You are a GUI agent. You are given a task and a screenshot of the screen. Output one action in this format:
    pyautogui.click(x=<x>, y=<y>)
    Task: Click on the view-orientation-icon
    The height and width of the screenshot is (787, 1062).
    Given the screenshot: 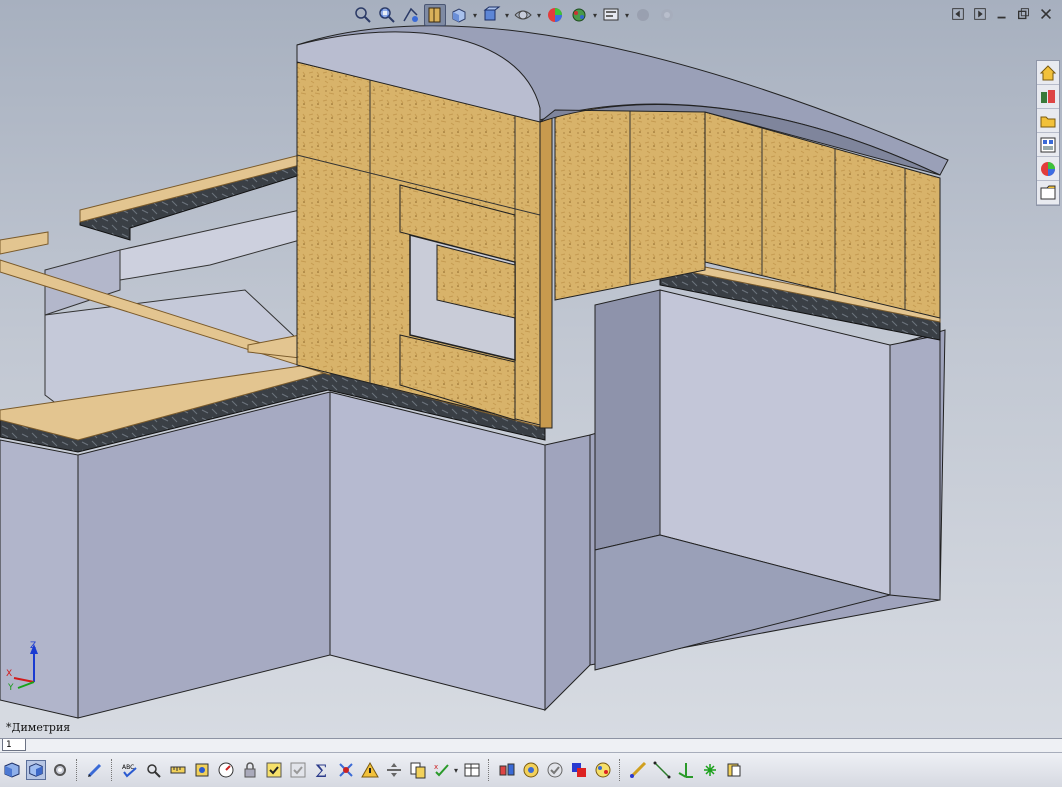 What is the action you would take?
    pyautogui.click(x=459, y=15)
    